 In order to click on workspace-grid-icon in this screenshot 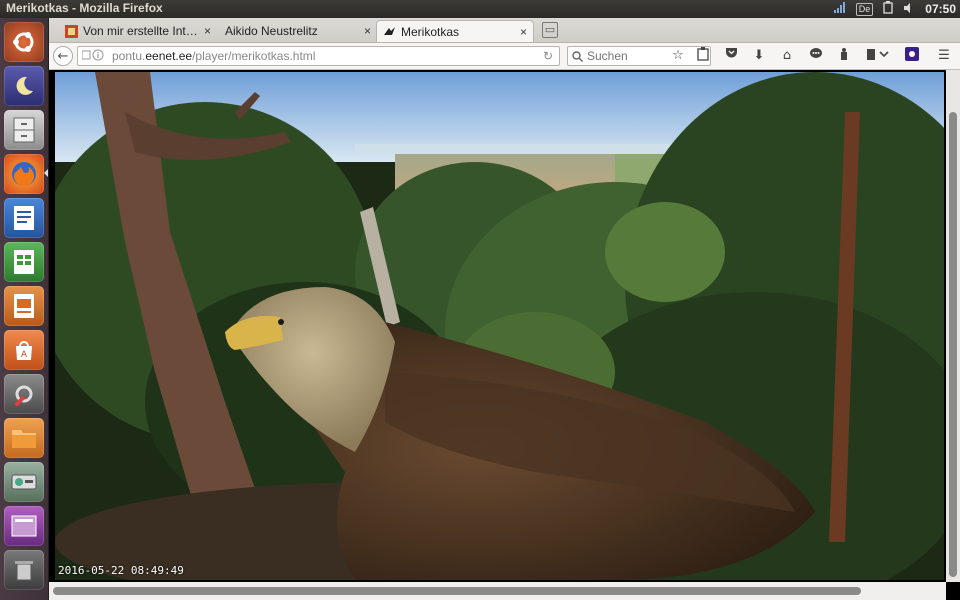, I will do `click(24, 526)`.